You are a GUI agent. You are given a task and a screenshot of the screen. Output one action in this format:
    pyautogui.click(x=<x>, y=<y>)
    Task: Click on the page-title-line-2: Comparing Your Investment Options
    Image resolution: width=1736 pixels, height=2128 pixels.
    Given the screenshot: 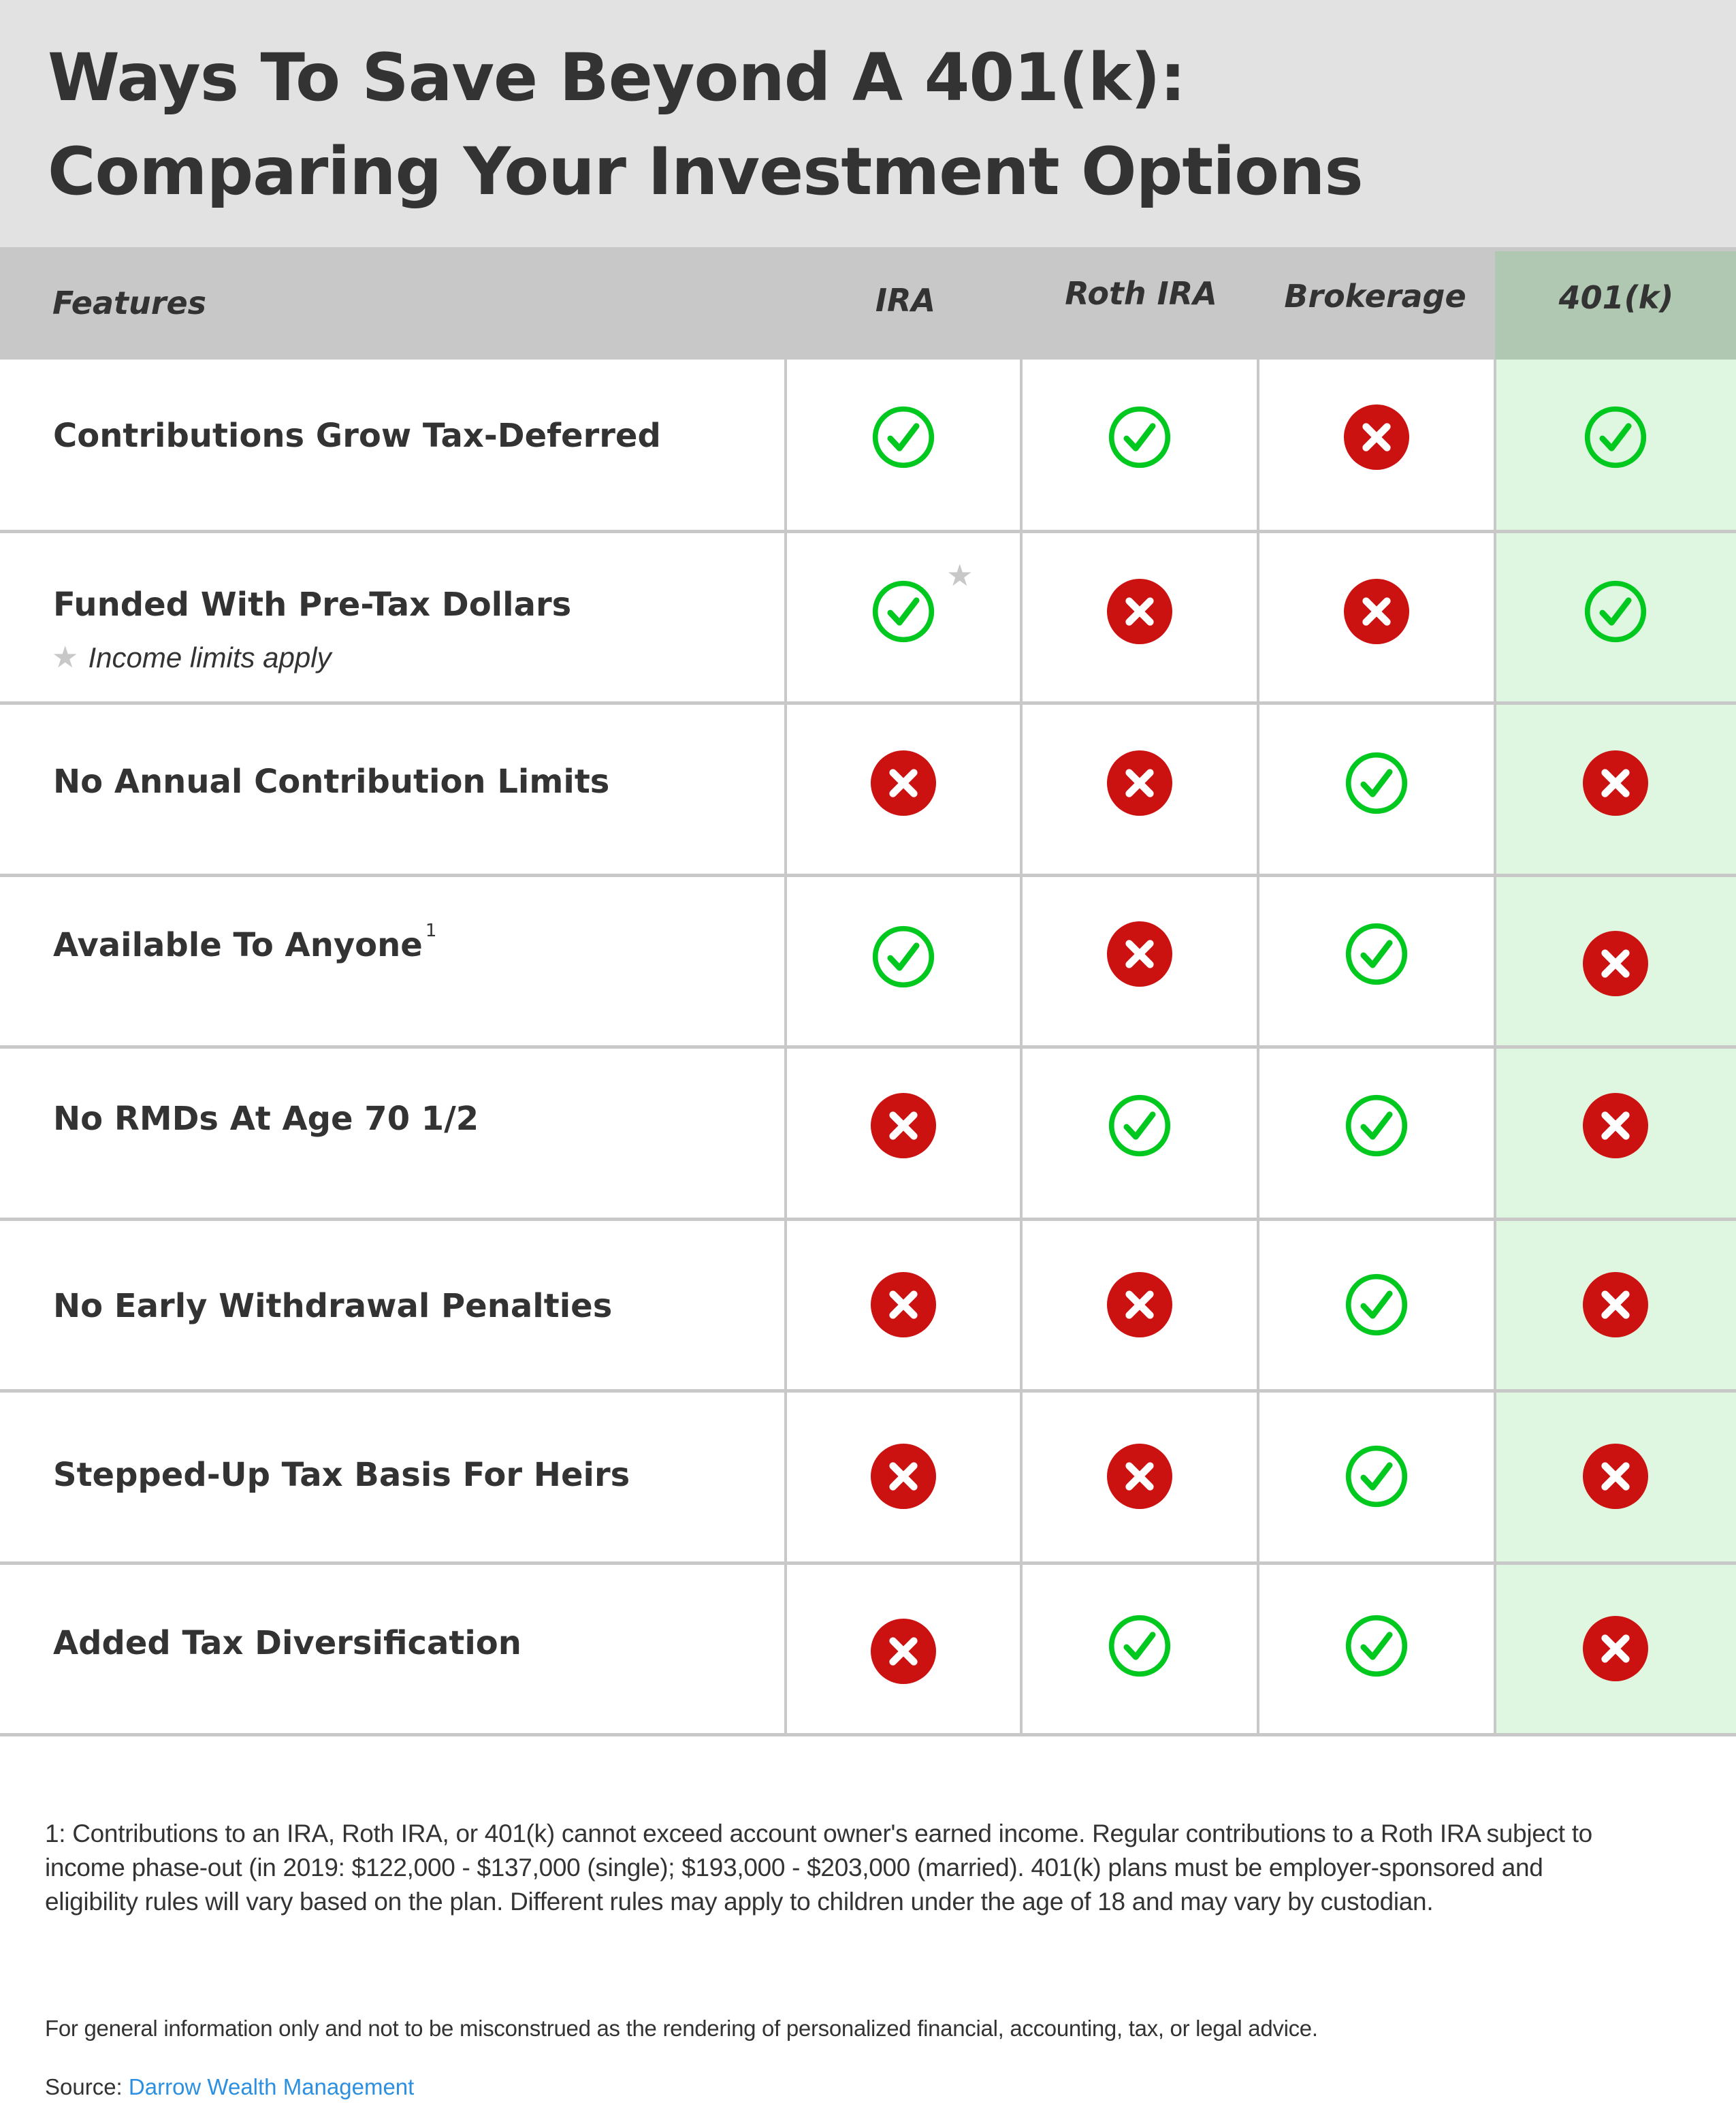 What is the action you would take?
    pyautogui.click(x=706, y=172)
    